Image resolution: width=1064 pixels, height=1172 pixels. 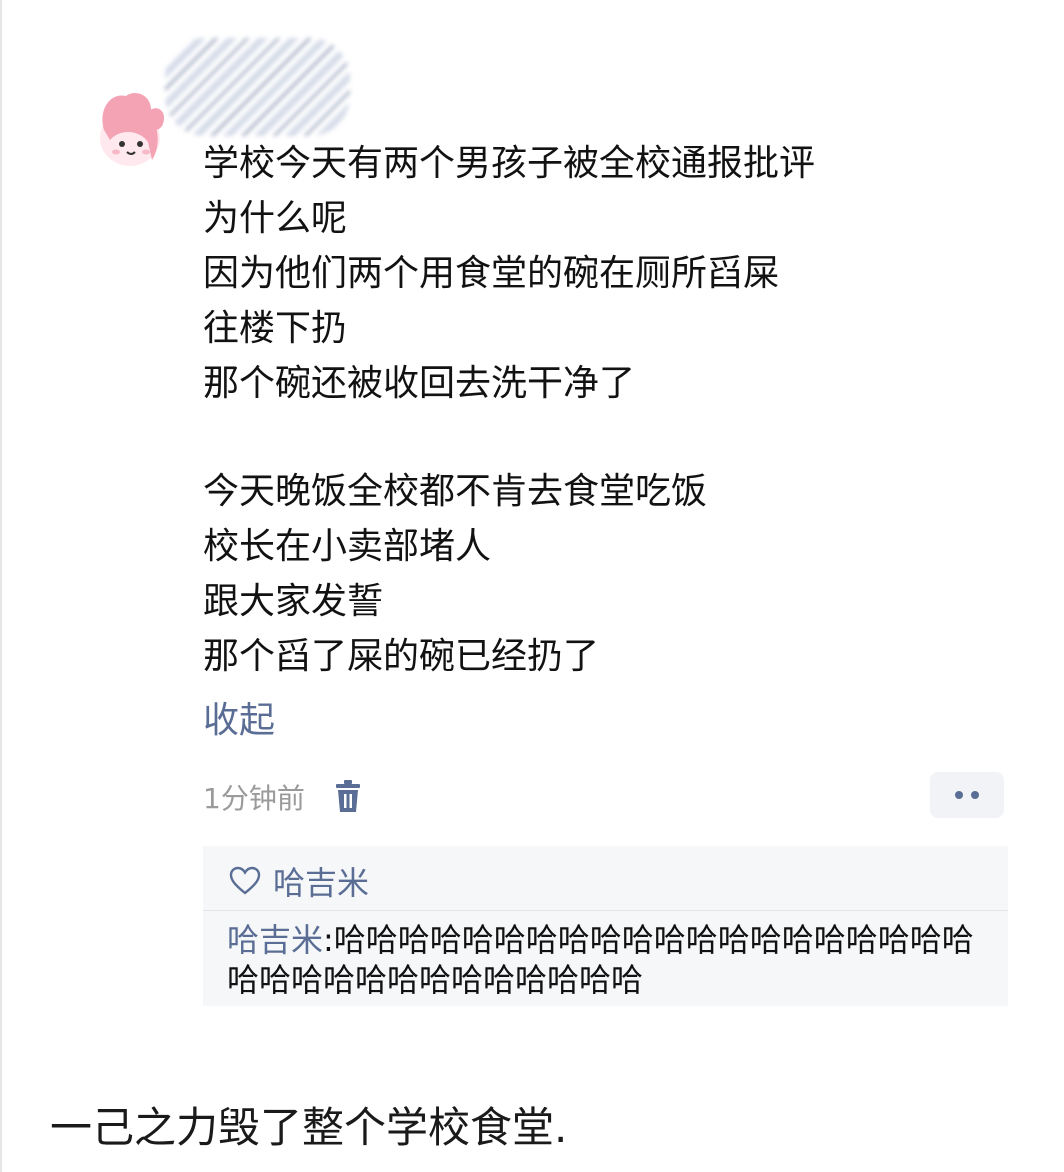 I want to click on post-line: 为什么呢, so click(x=275, y=218).